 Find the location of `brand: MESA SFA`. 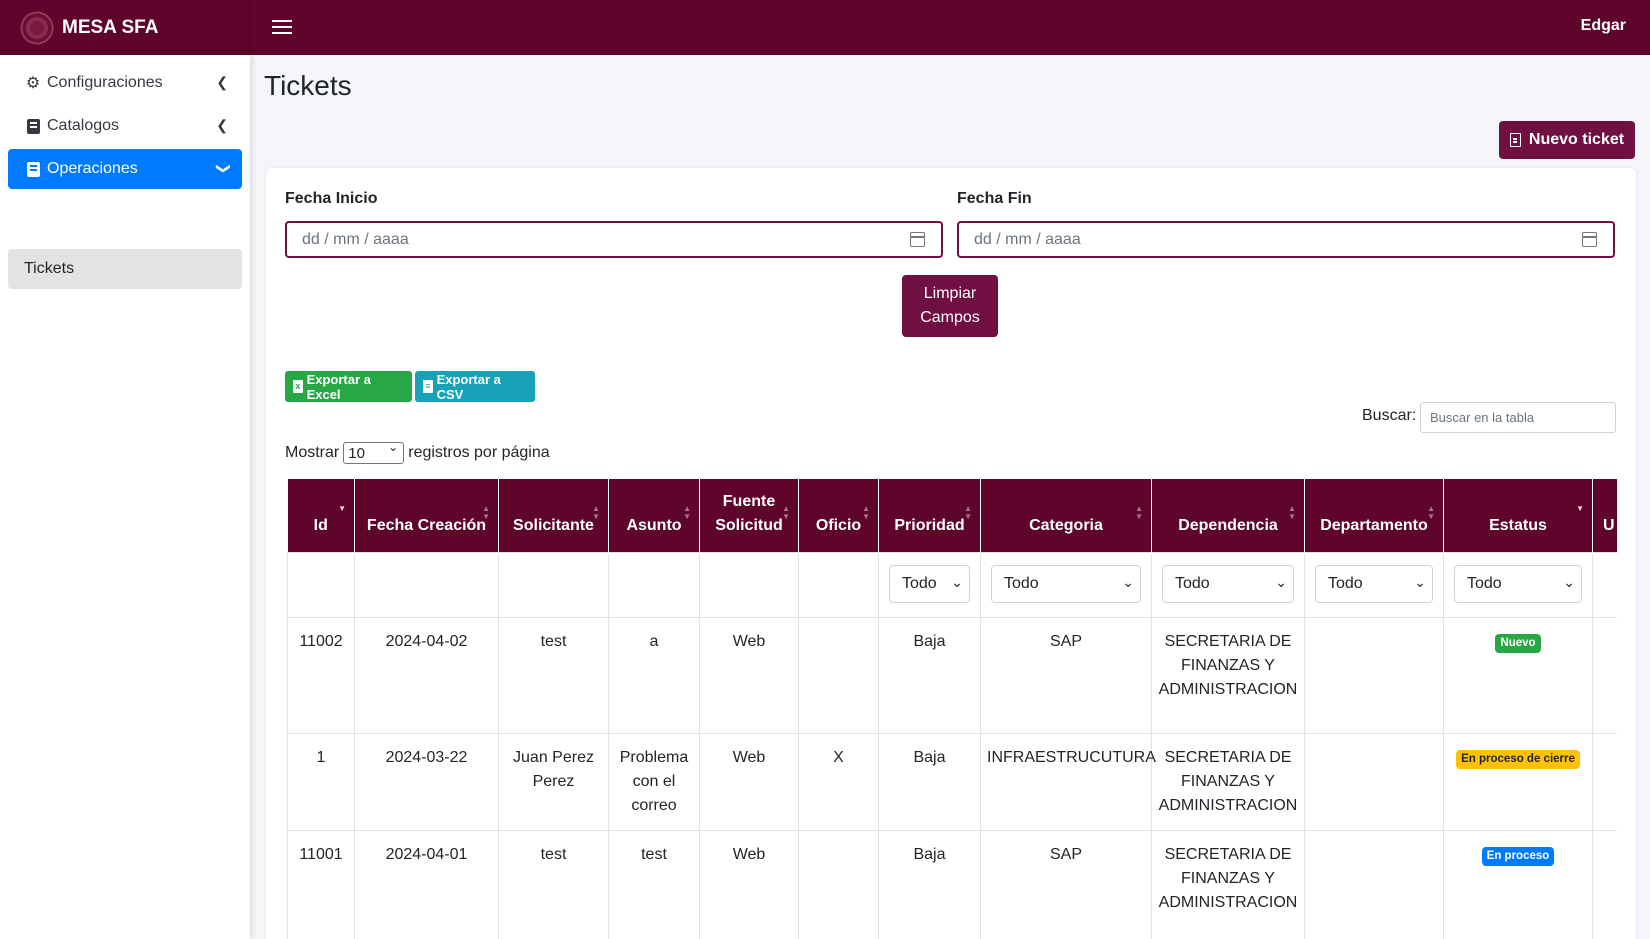

brand: MESA SFA is located at coordinates (125, 27).